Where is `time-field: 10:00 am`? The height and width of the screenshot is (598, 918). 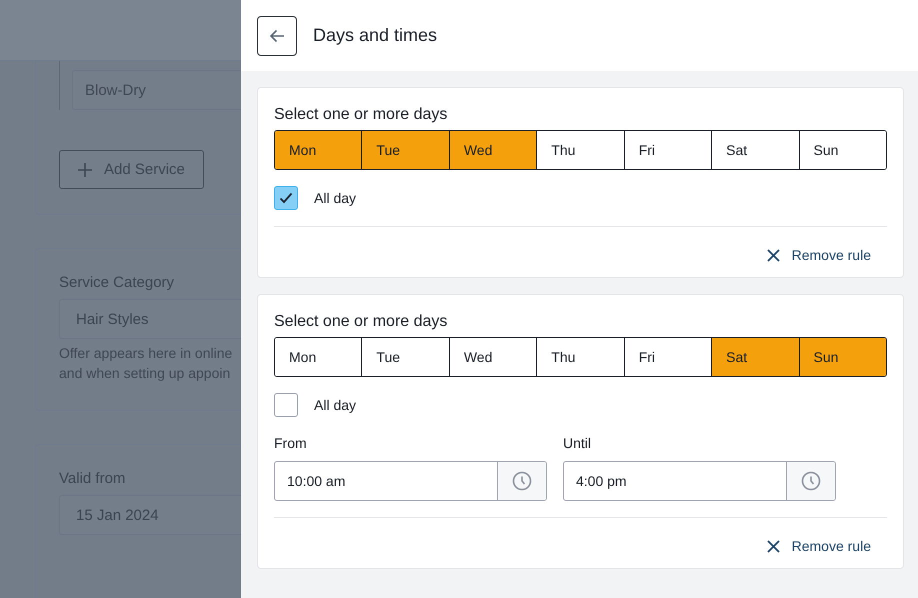 time-field: 10:00 am is located at coordinates (410, 481).